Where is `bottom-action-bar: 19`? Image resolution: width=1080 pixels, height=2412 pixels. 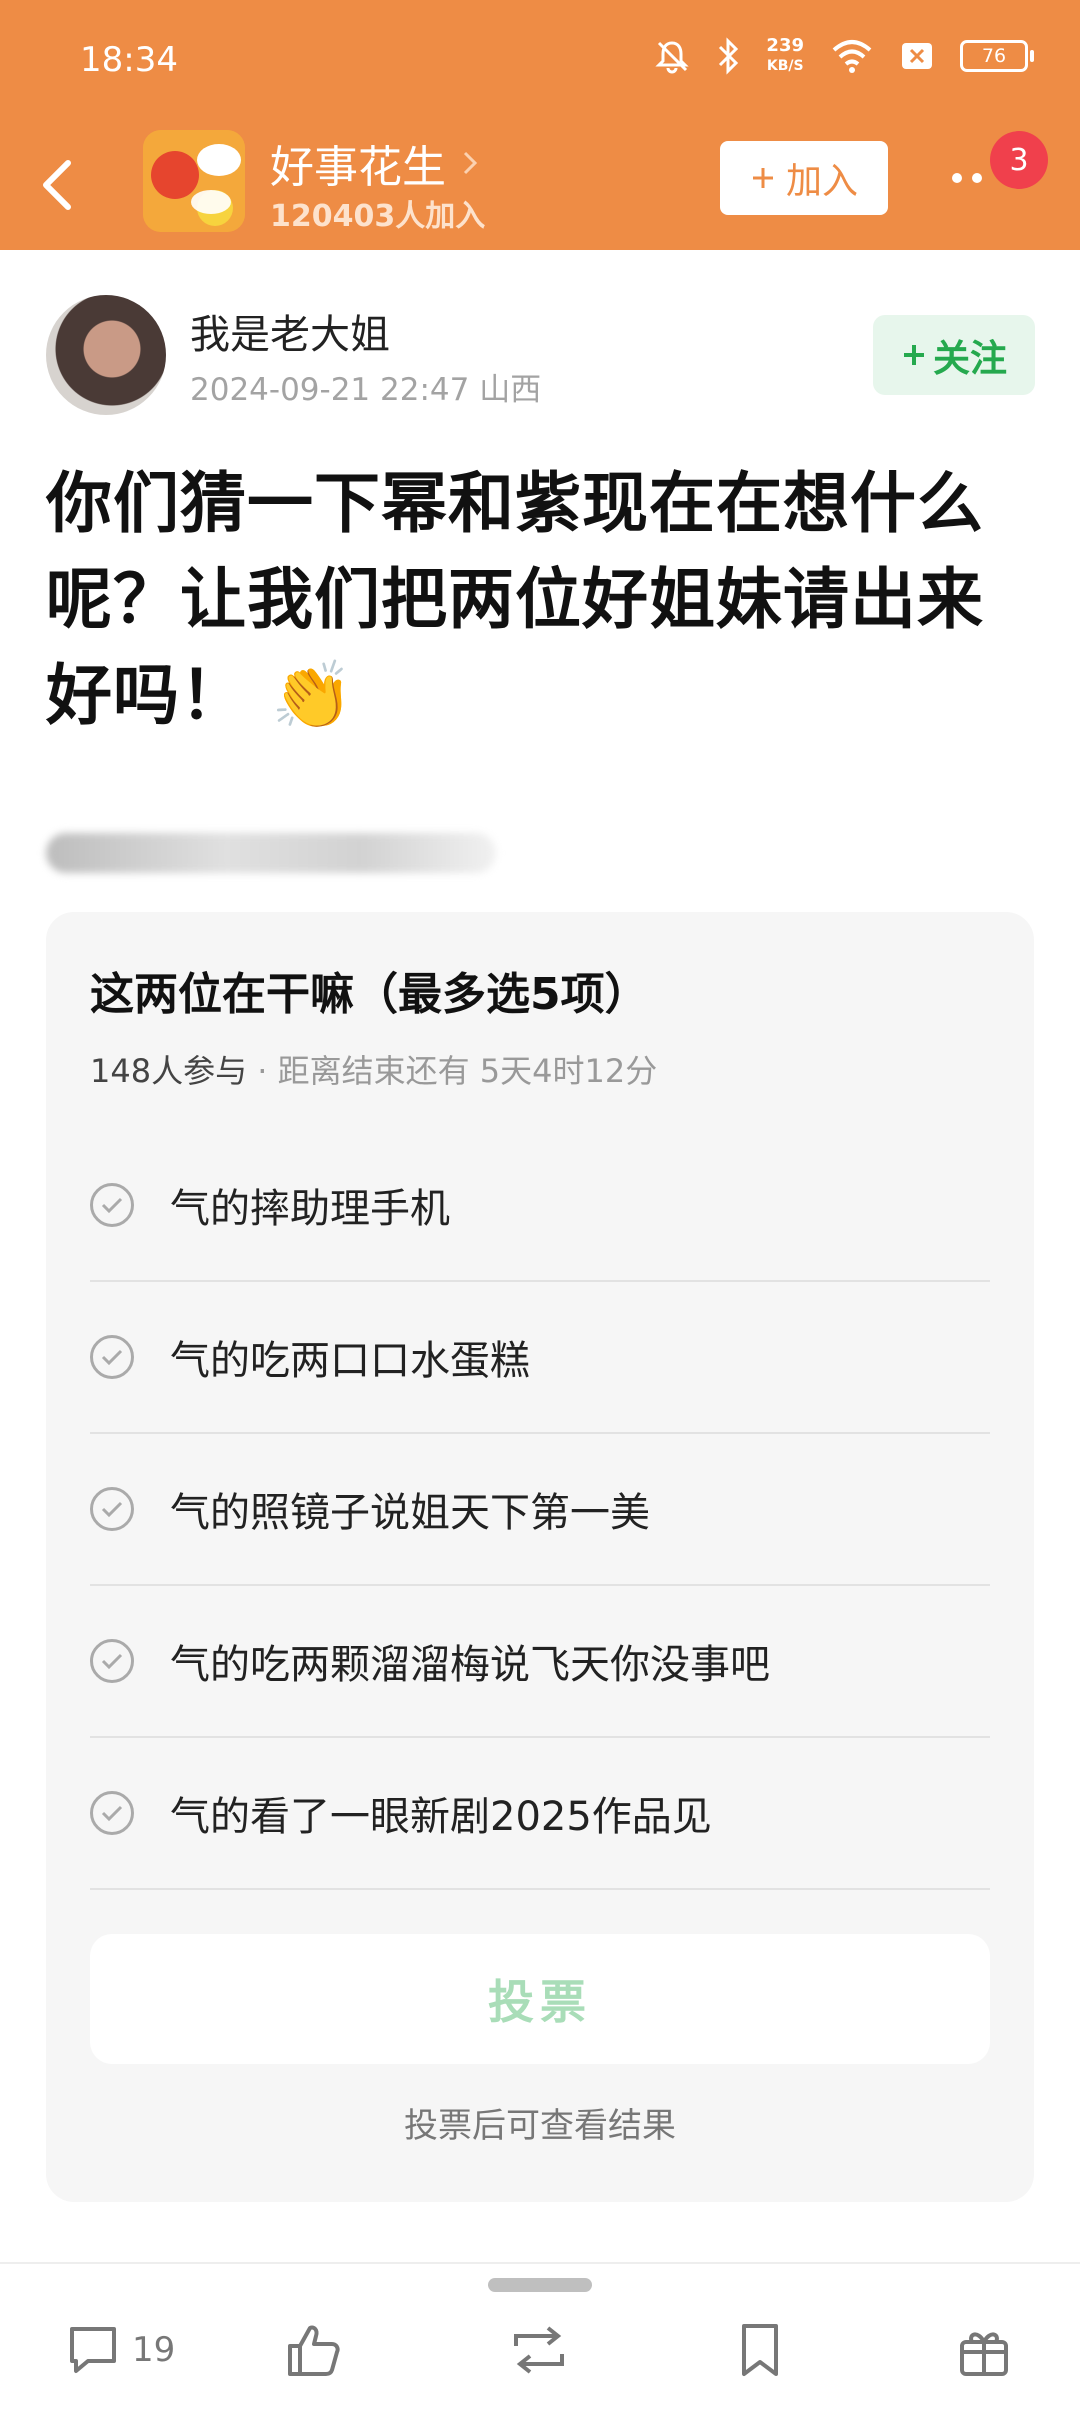 bottom-action-bar: 19 is located at coordinates (540, 2350).